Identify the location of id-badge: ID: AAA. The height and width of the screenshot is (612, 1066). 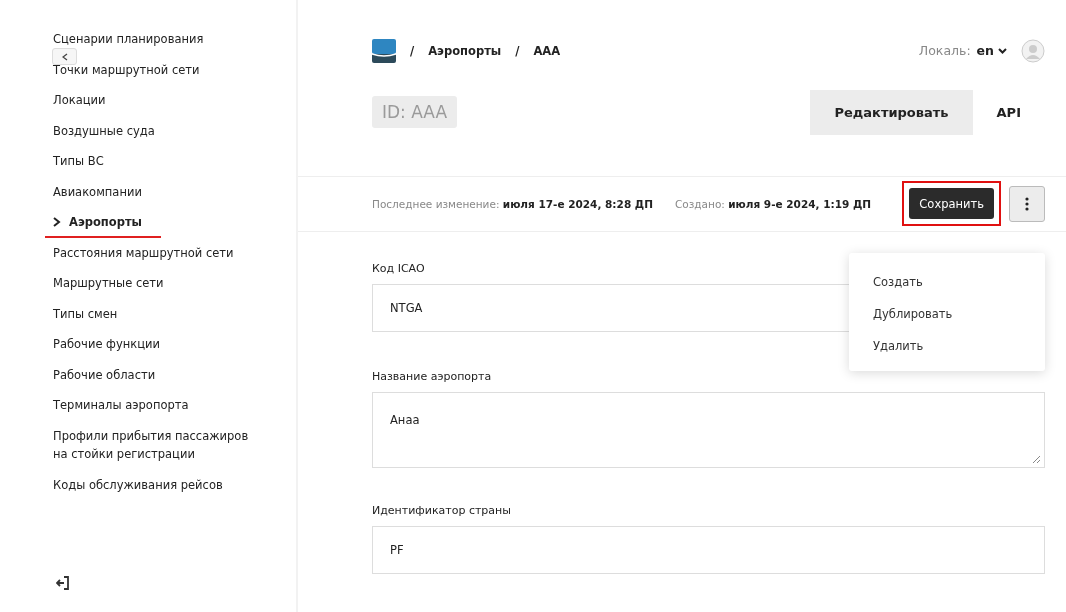
(415, 112).